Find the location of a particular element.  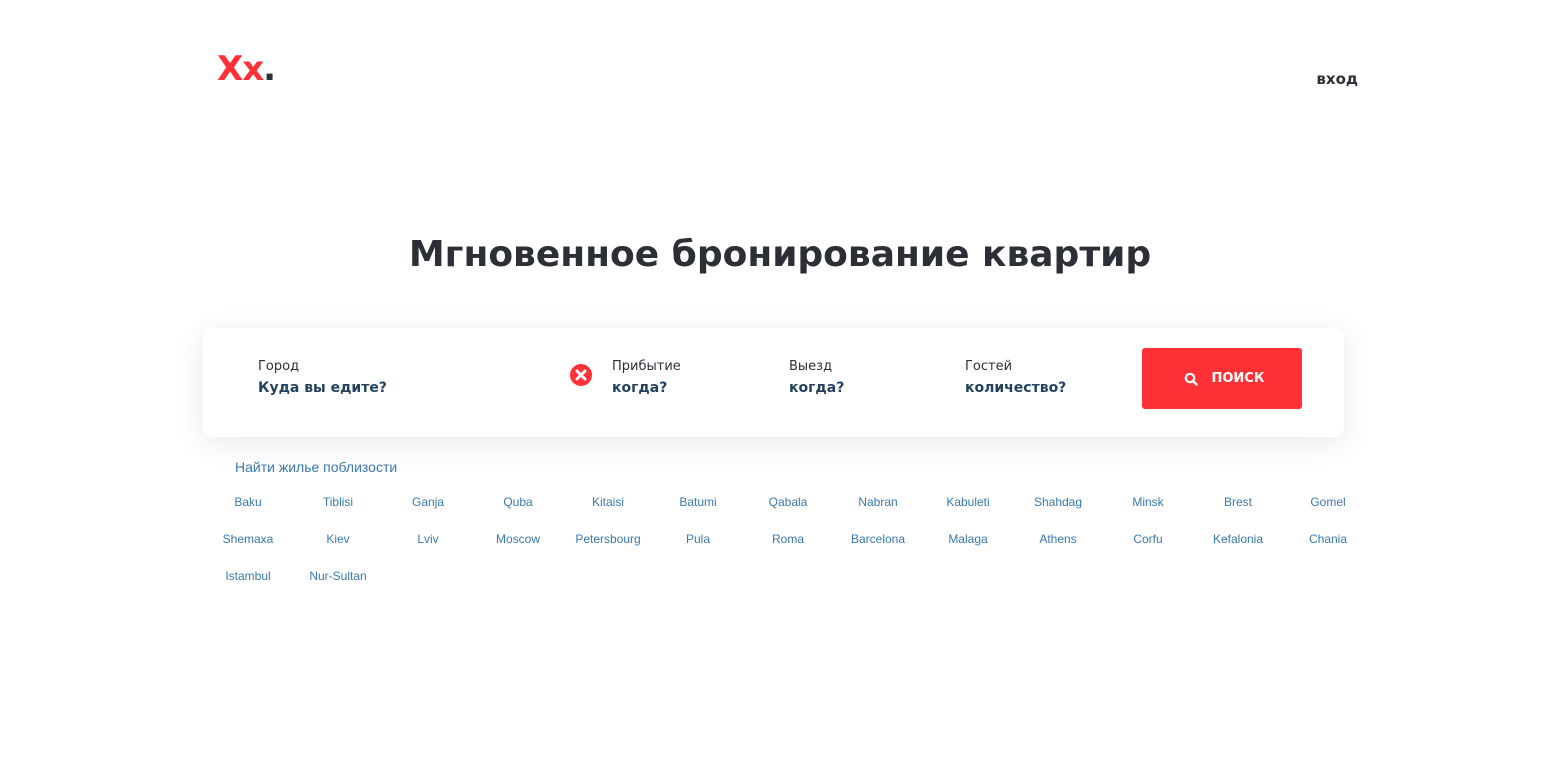

city-link: Nur-Sultan is located at coordinates (338, 583).